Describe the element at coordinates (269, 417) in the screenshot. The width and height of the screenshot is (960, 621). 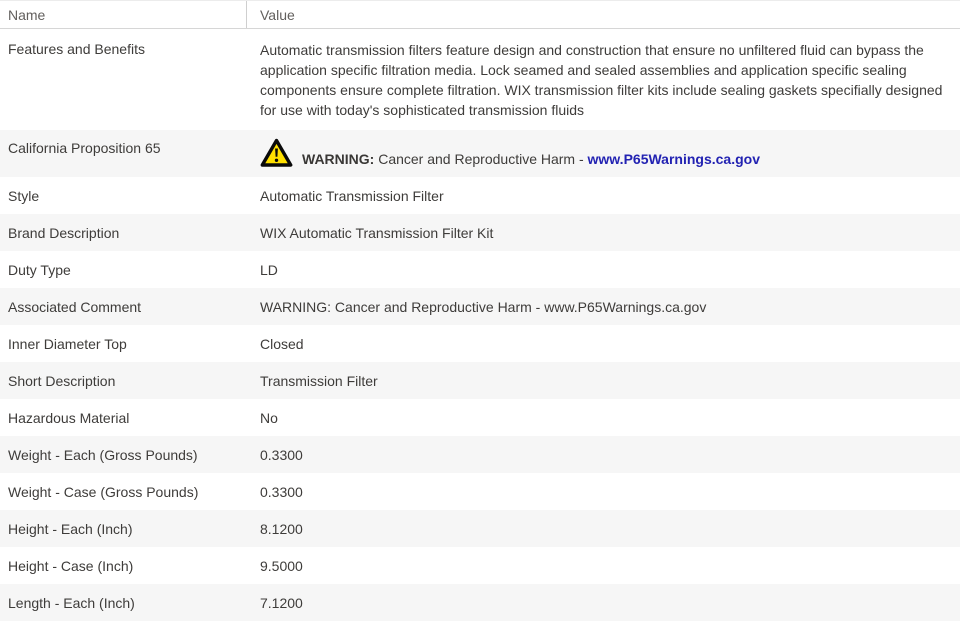
I see `row-value-text: No` at that location.